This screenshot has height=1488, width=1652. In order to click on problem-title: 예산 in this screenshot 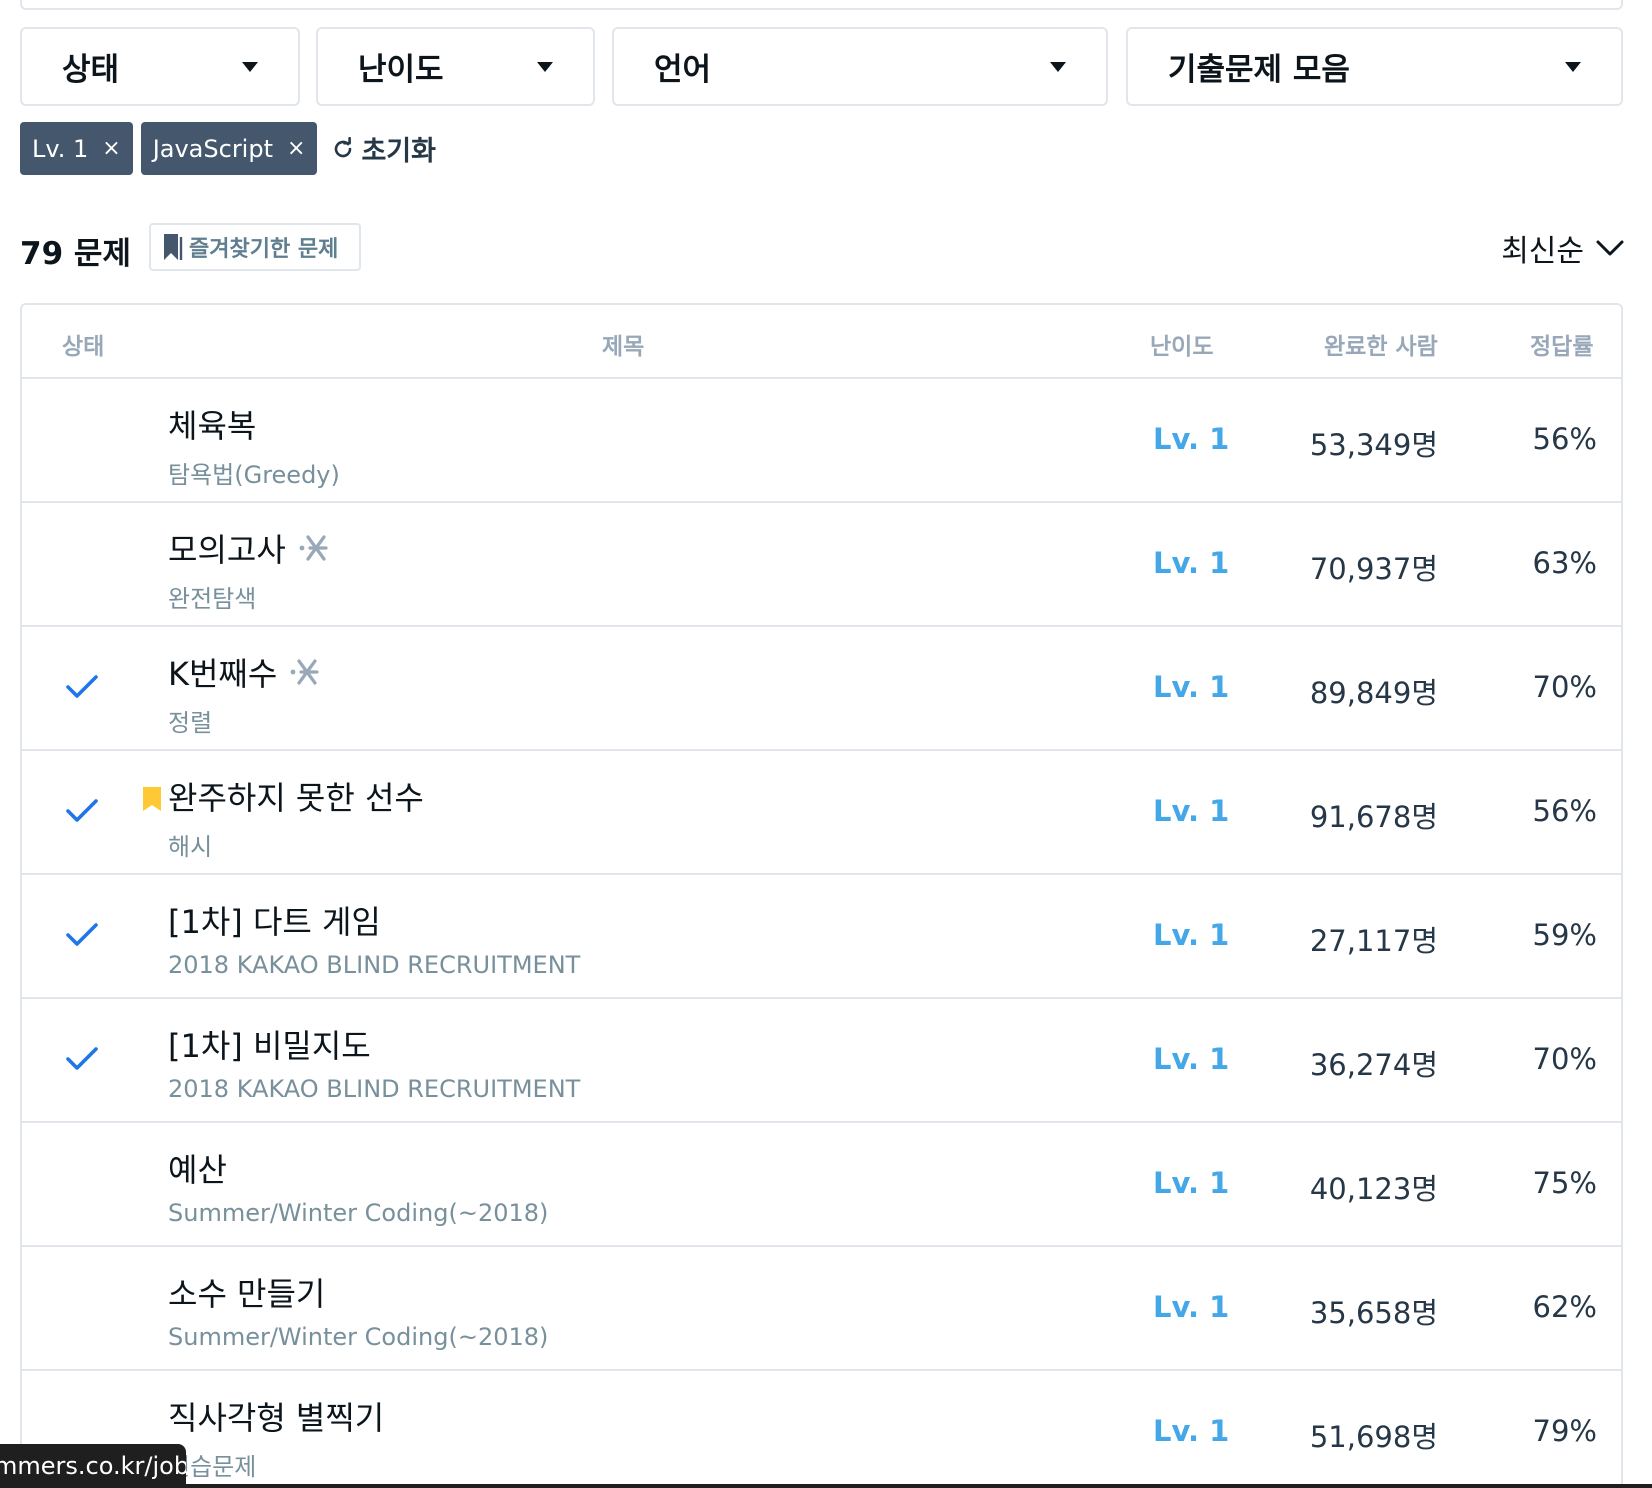, I will do `click(197, 1168)`.